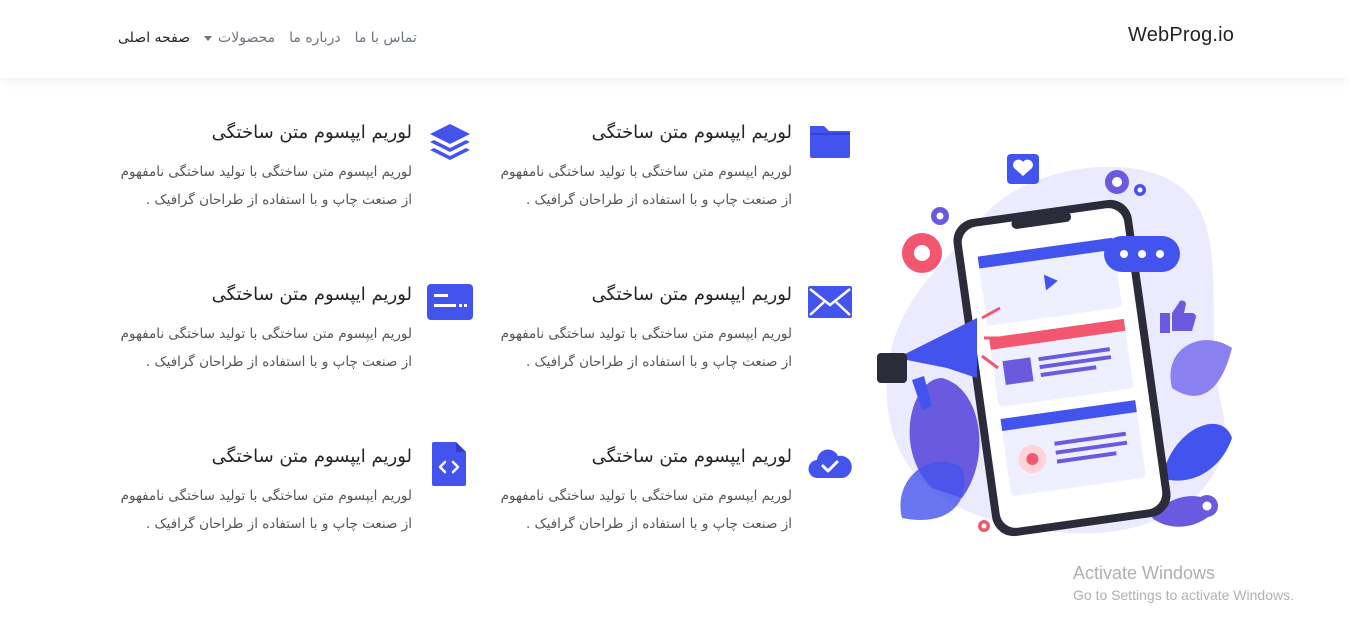 This screenshot has width=1349, height=628. Describe the element at coordinates (208, 38) in the screenshot. I see `caret-down-icon` at that location.